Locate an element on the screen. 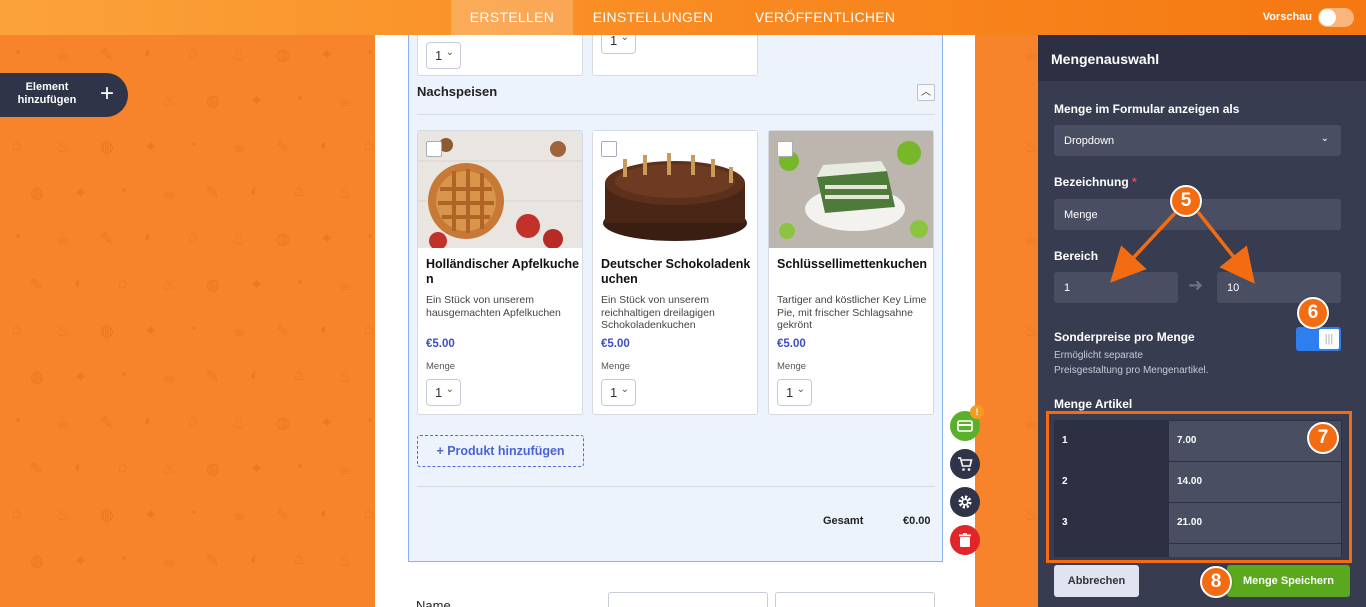 Image resolution: width=1366 pixels, height=607 pixels. highlight-box is located at coordinates (1199, 487).